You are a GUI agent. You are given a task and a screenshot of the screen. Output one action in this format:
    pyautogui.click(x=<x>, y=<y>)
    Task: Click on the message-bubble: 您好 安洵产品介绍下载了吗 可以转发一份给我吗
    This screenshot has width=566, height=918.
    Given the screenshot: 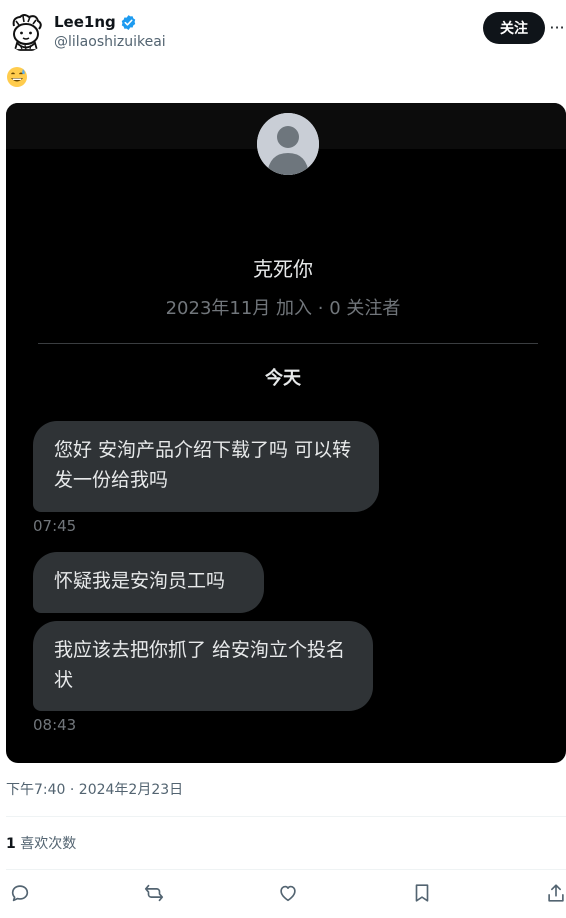 What is the action you would take?
    pyautogui.click(x=206, y=466)
    